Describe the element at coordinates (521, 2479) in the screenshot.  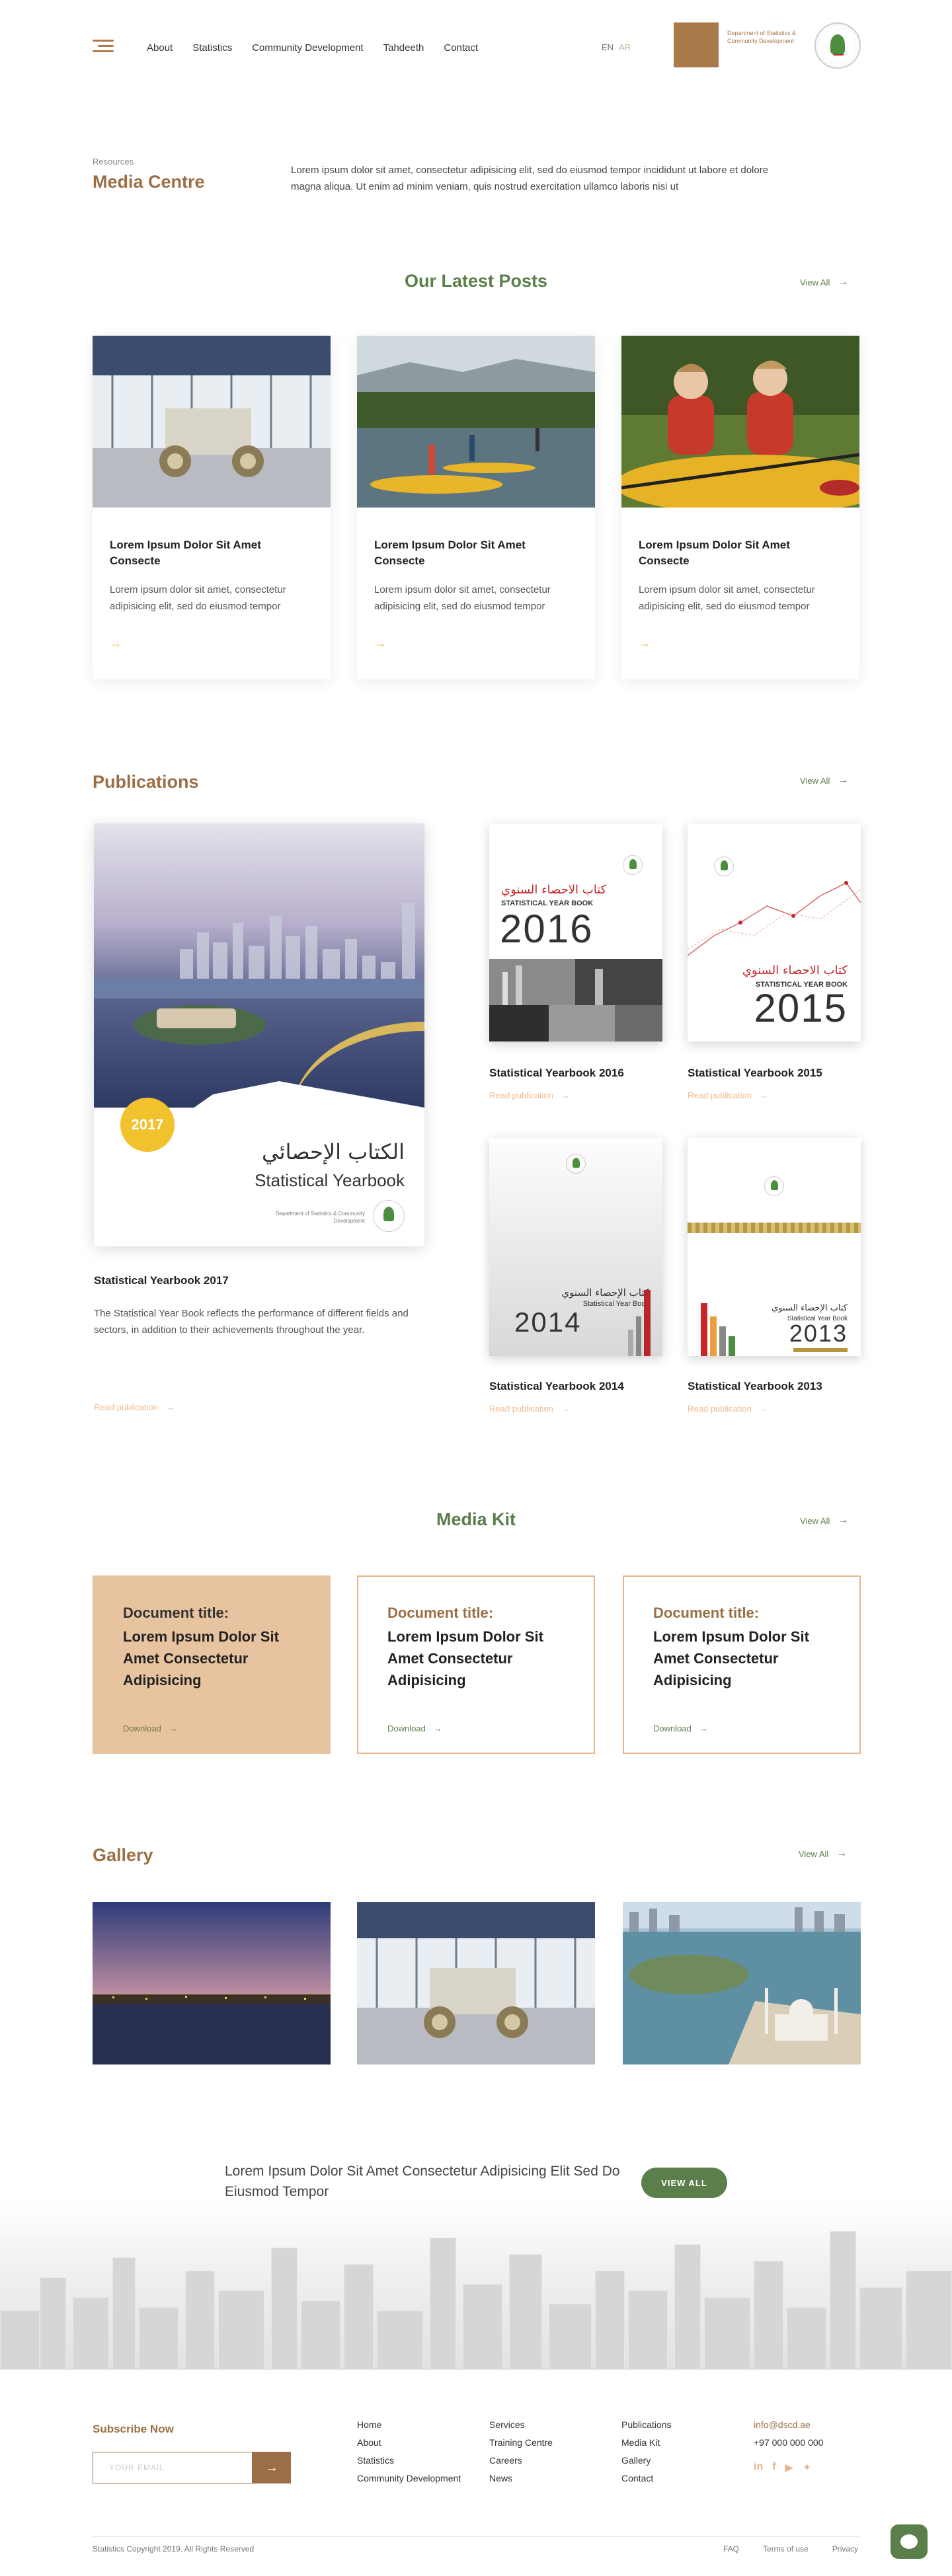
I see `footer-link-news: News` at that location.